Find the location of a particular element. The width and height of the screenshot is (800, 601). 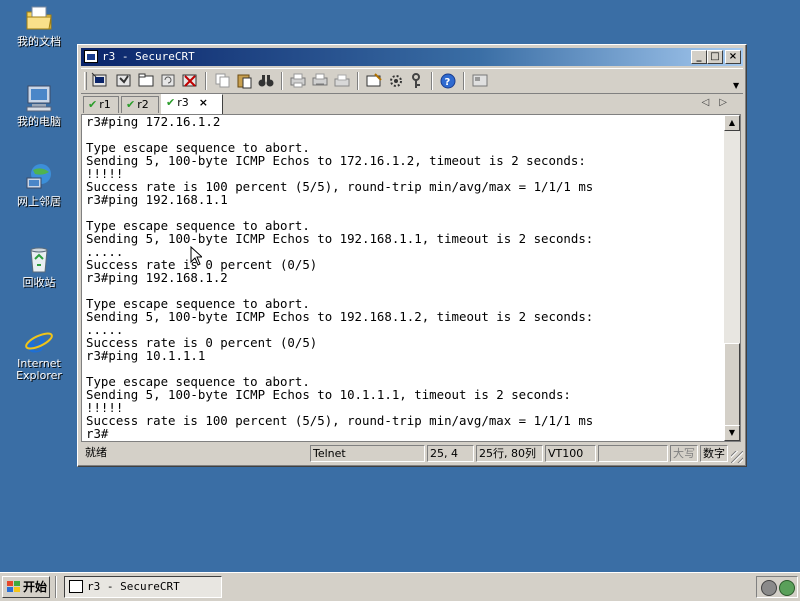

toolbar-grip is located at coordinates (85, 81).